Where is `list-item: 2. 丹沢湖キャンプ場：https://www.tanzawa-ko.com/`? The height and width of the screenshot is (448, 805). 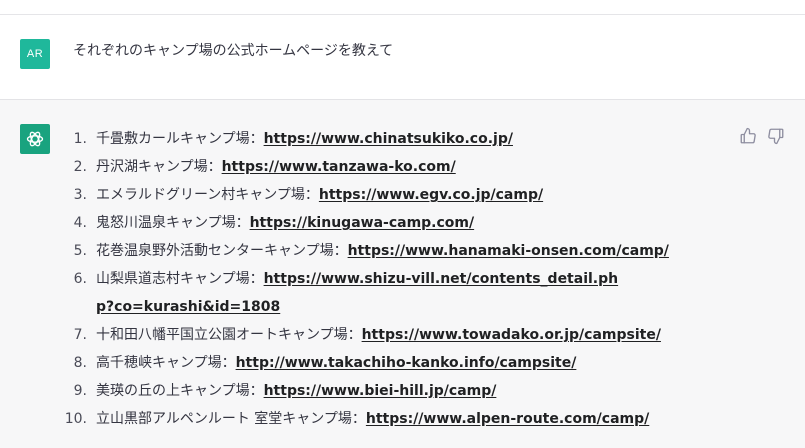 list-item: 2. 丹沢湖キャンプ場：https://www.tanzawa-ko.com/ is located at coordinates (365, 167).